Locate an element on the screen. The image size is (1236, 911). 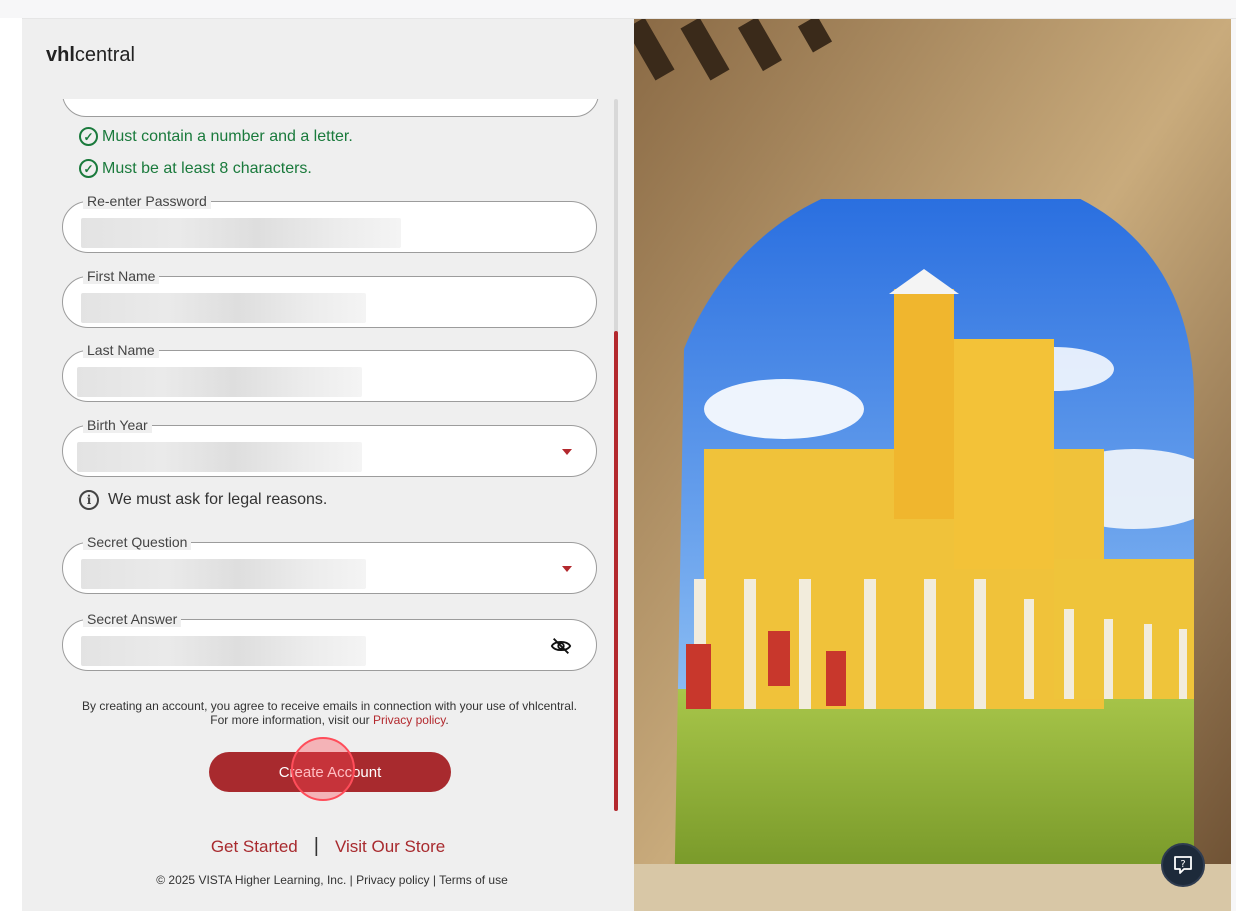
footer-privacy-link: Privacy policy is located at coordinates (392, 880).